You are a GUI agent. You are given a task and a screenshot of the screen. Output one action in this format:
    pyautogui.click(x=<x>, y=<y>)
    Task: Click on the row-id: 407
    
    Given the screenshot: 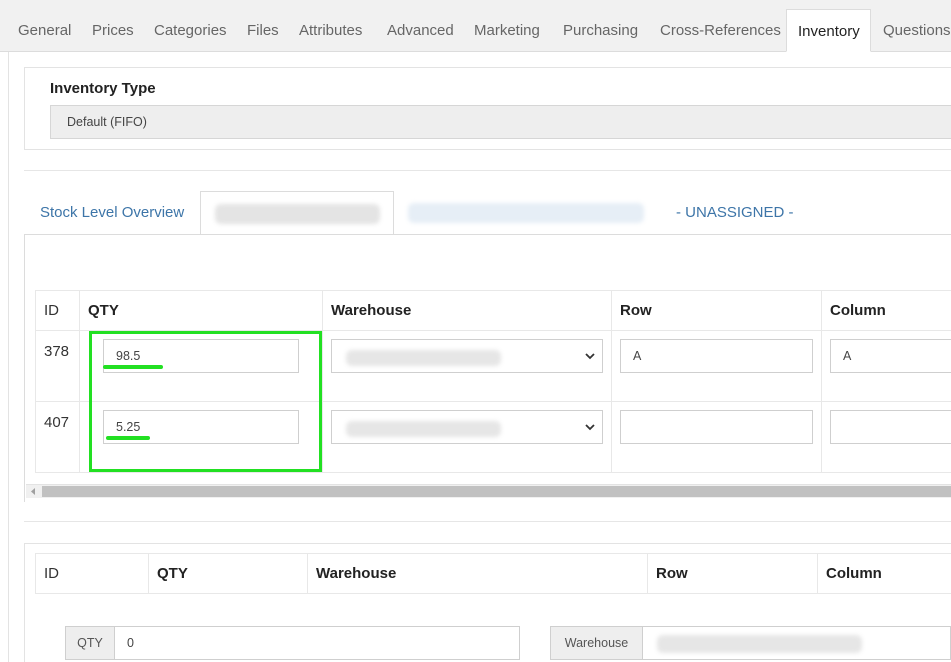 What is the action you would take?
    pyautogui.click(x=57, y=422)
    